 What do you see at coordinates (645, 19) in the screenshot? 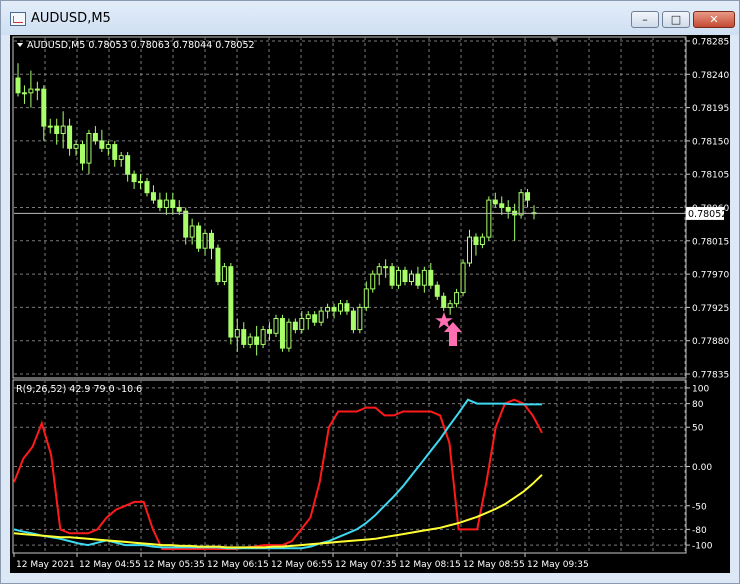
I see `minimize-button: –` at bounding box center [645, 19].